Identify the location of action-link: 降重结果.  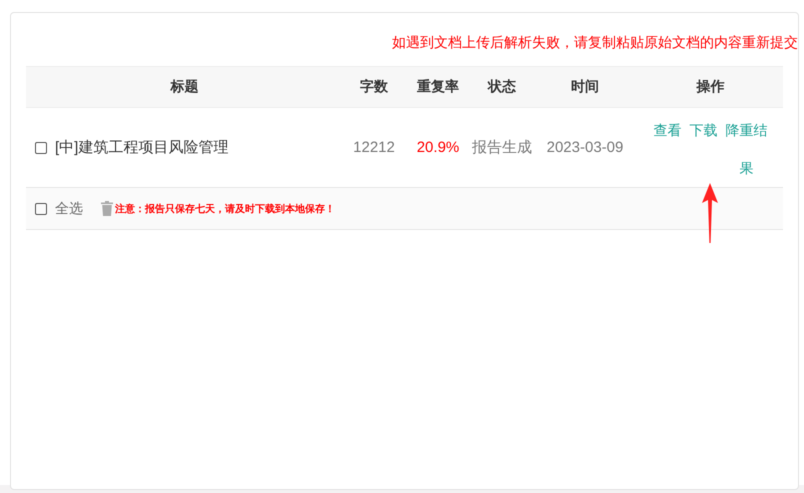
(747, 148).